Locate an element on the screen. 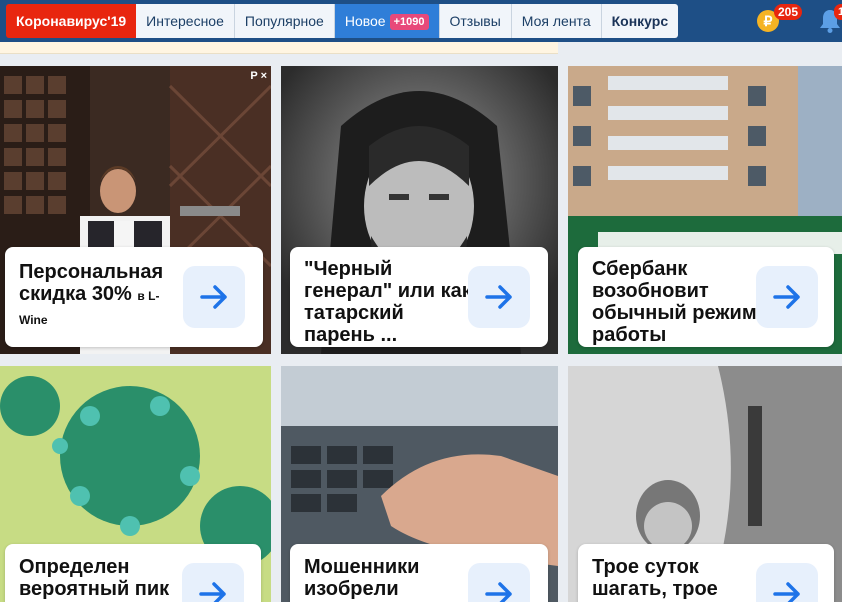 The width and height of the screenshot is (842, 602). card-caption: Трое суток шагать, трое is located at coordinates (706, 573).